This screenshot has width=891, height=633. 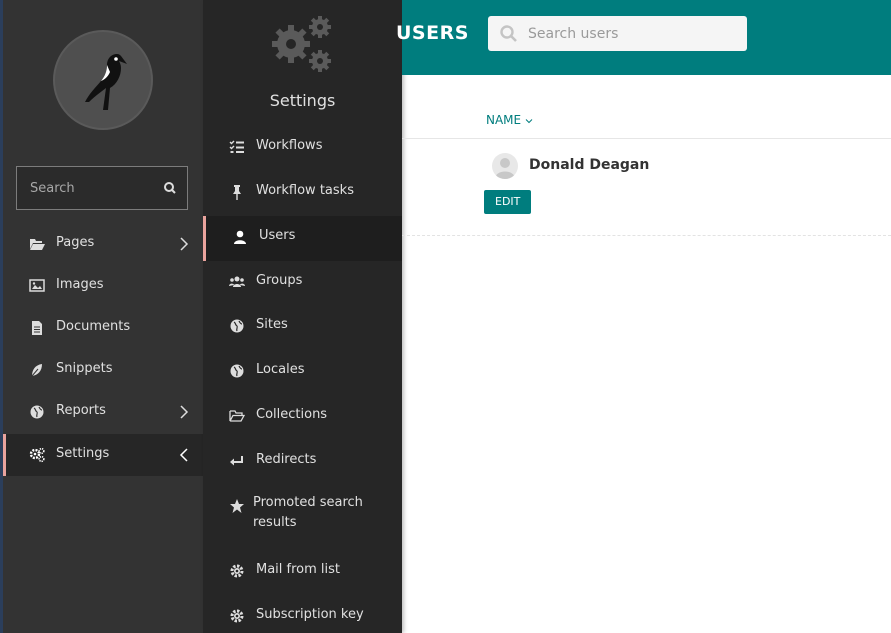 I want to click on submenu-item-collections: Collections, so click(x=302, y=417).